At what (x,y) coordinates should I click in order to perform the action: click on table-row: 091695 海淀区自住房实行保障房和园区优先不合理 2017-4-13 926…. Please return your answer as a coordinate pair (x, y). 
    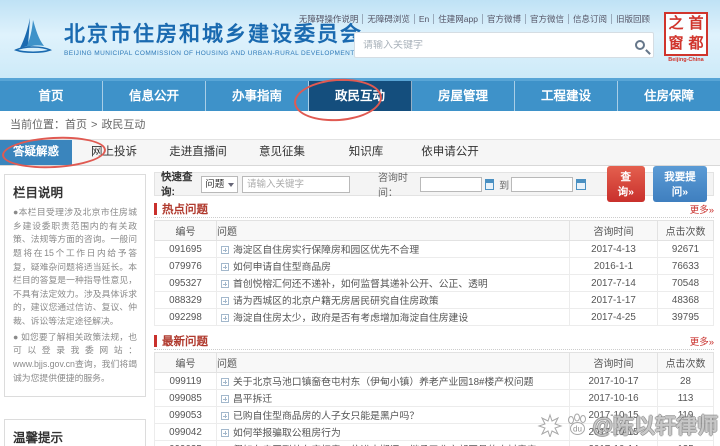
    Looking at the image, I should click on (434, 249).